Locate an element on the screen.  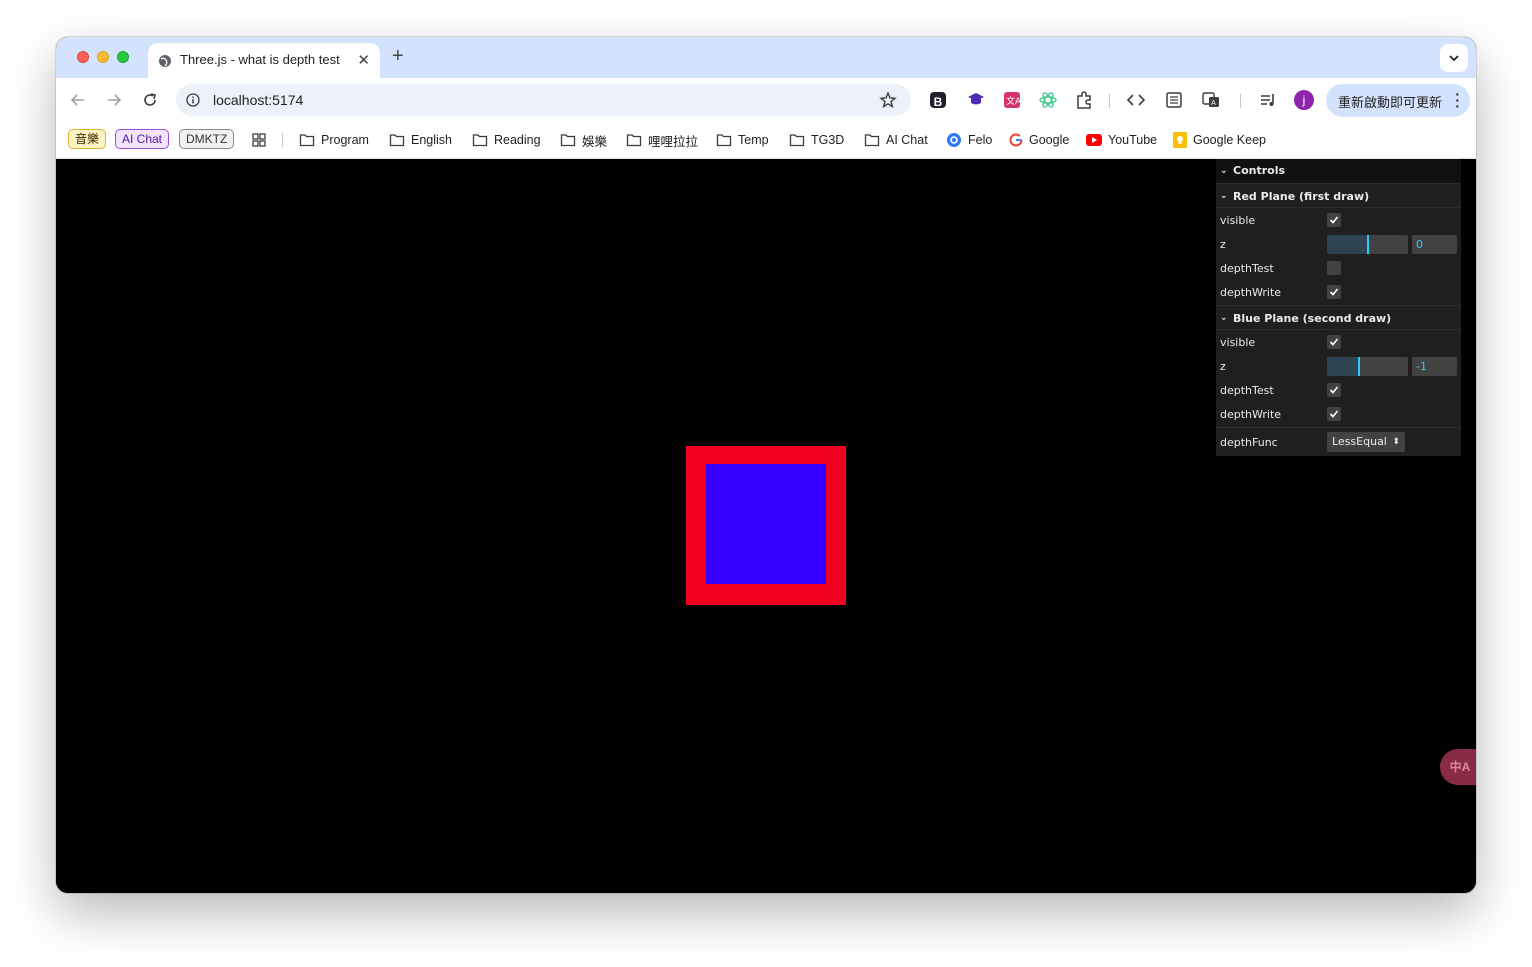
blue-z-row: z -1 is located at coordinates (1338, 366).